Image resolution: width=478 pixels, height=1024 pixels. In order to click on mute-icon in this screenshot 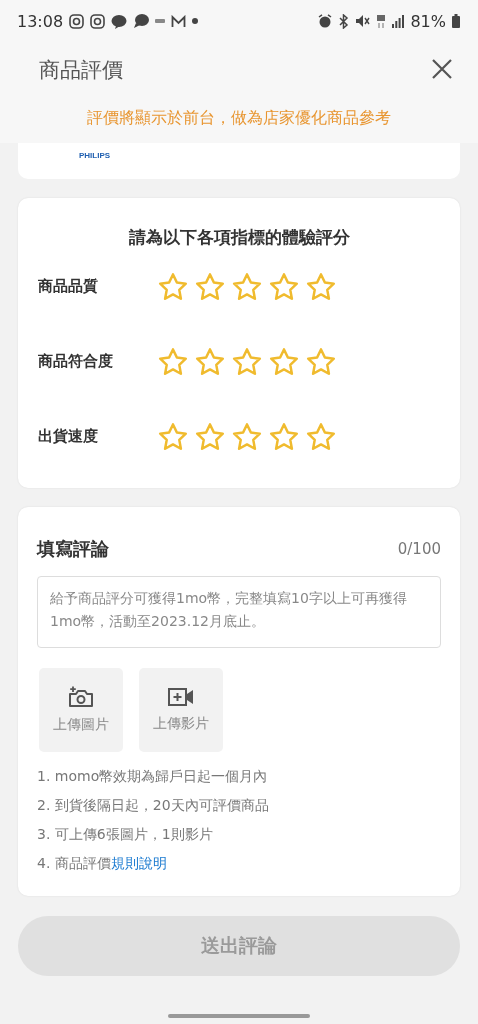, I will do `click(363, 21)`.